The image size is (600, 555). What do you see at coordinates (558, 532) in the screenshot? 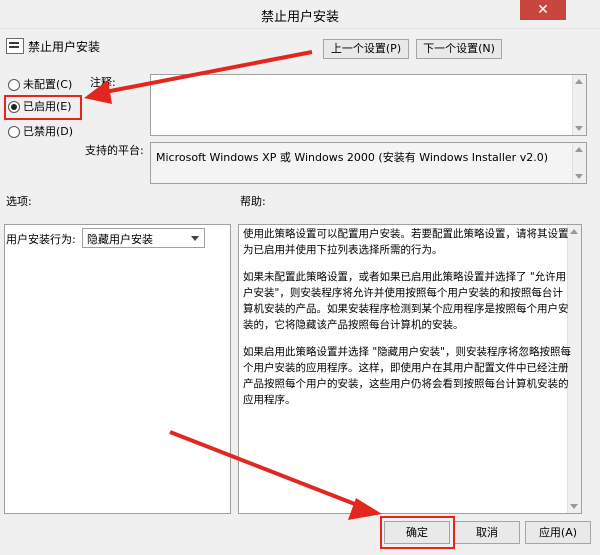
I see `apply-button: 应用(A)` at bounding box center [558, 532].